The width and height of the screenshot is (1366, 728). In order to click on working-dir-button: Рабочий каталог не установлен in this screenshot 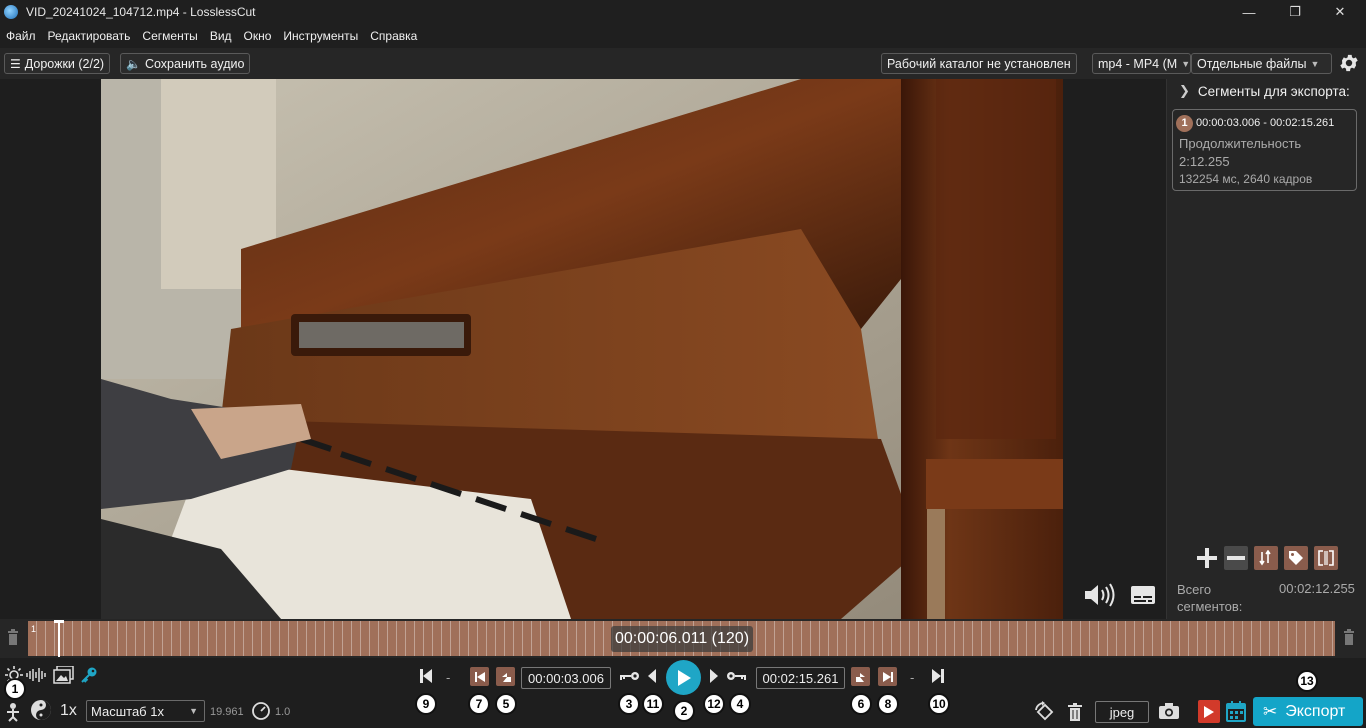, I will do `click(979, 63)`.